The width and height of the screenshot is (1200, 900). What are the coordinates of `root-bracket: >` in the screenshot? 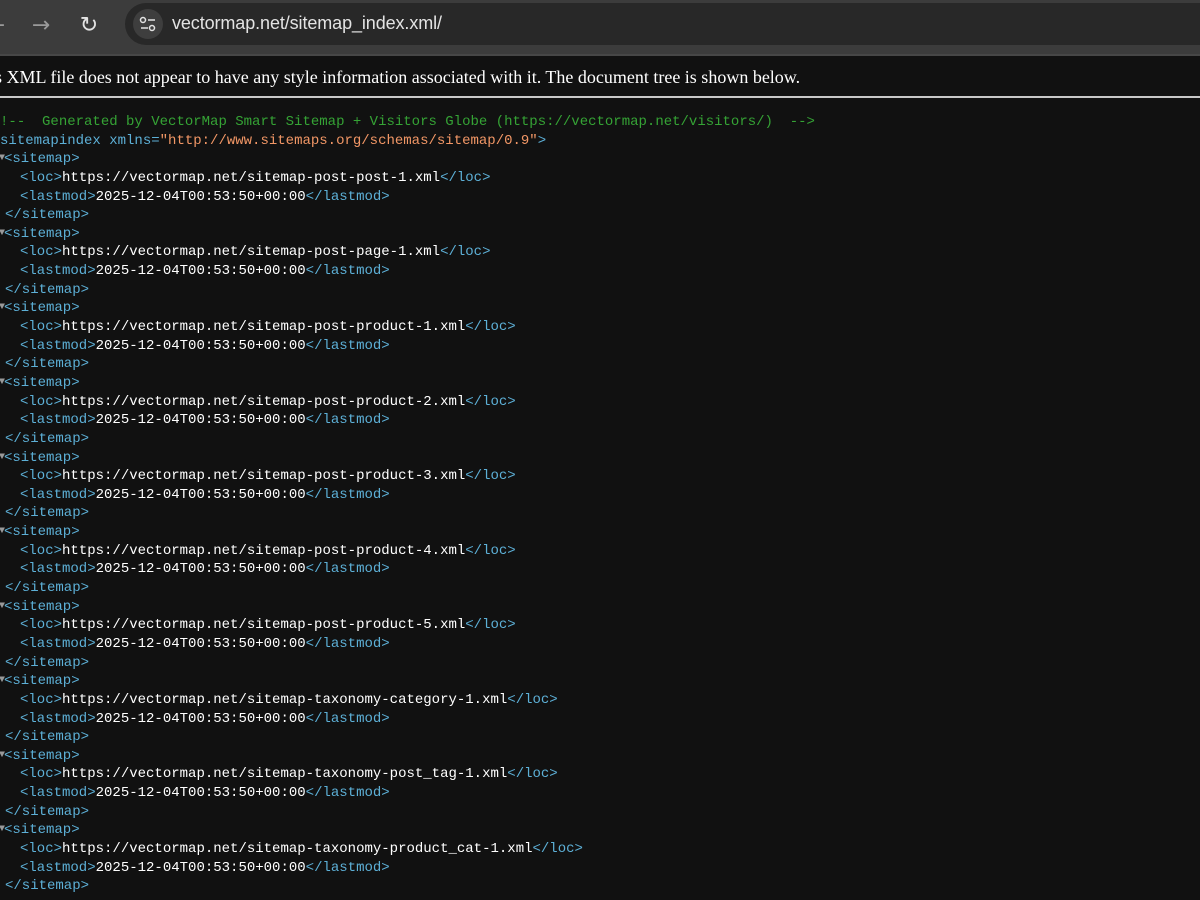 It's located at (542, 140).